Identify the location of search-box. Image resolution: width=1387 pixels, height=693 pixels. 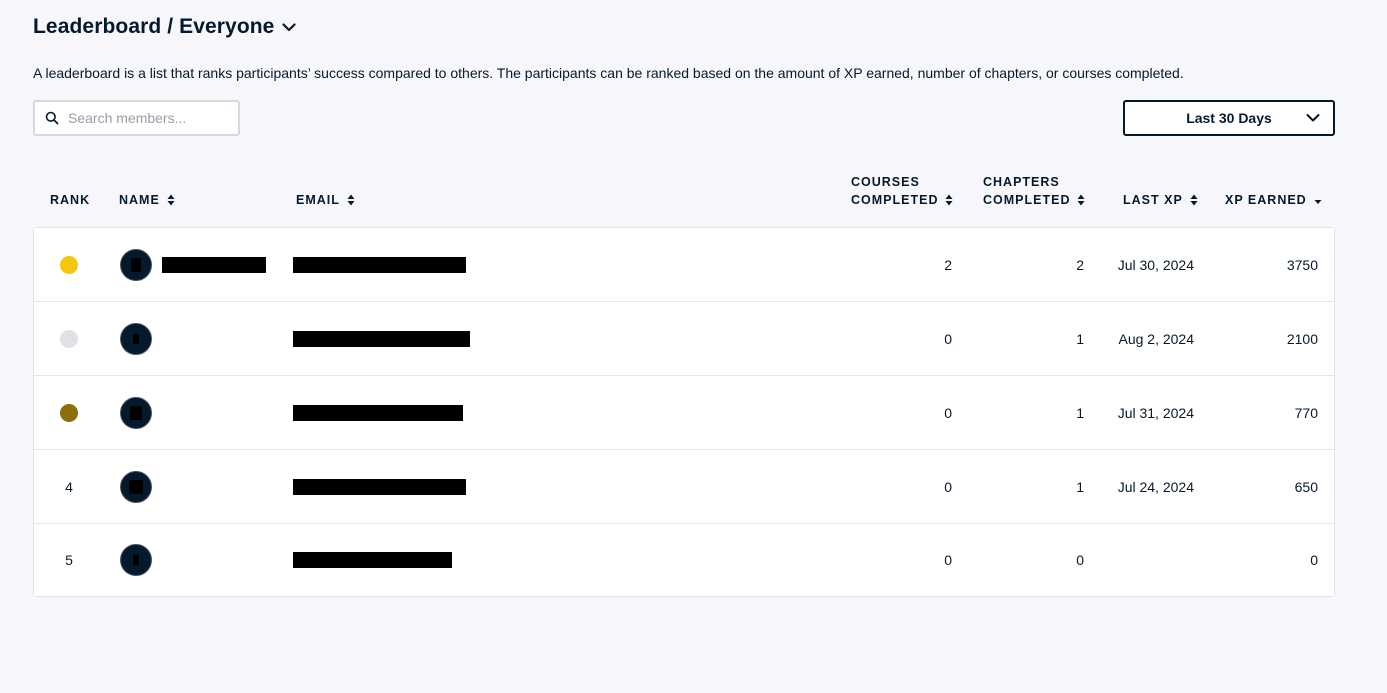
(136, 118).